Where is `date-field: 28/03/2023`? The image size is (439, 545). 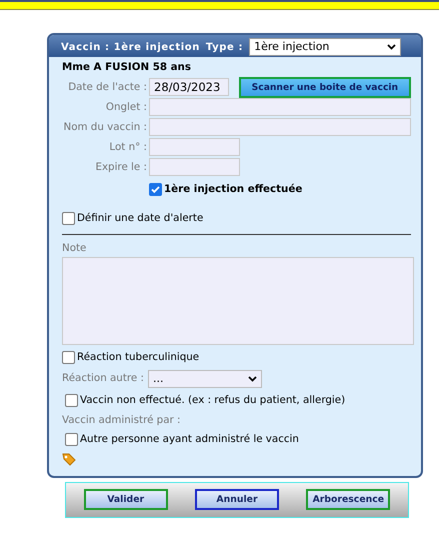
date-field: 28/03/2023 is located at coordinates (189, 87).